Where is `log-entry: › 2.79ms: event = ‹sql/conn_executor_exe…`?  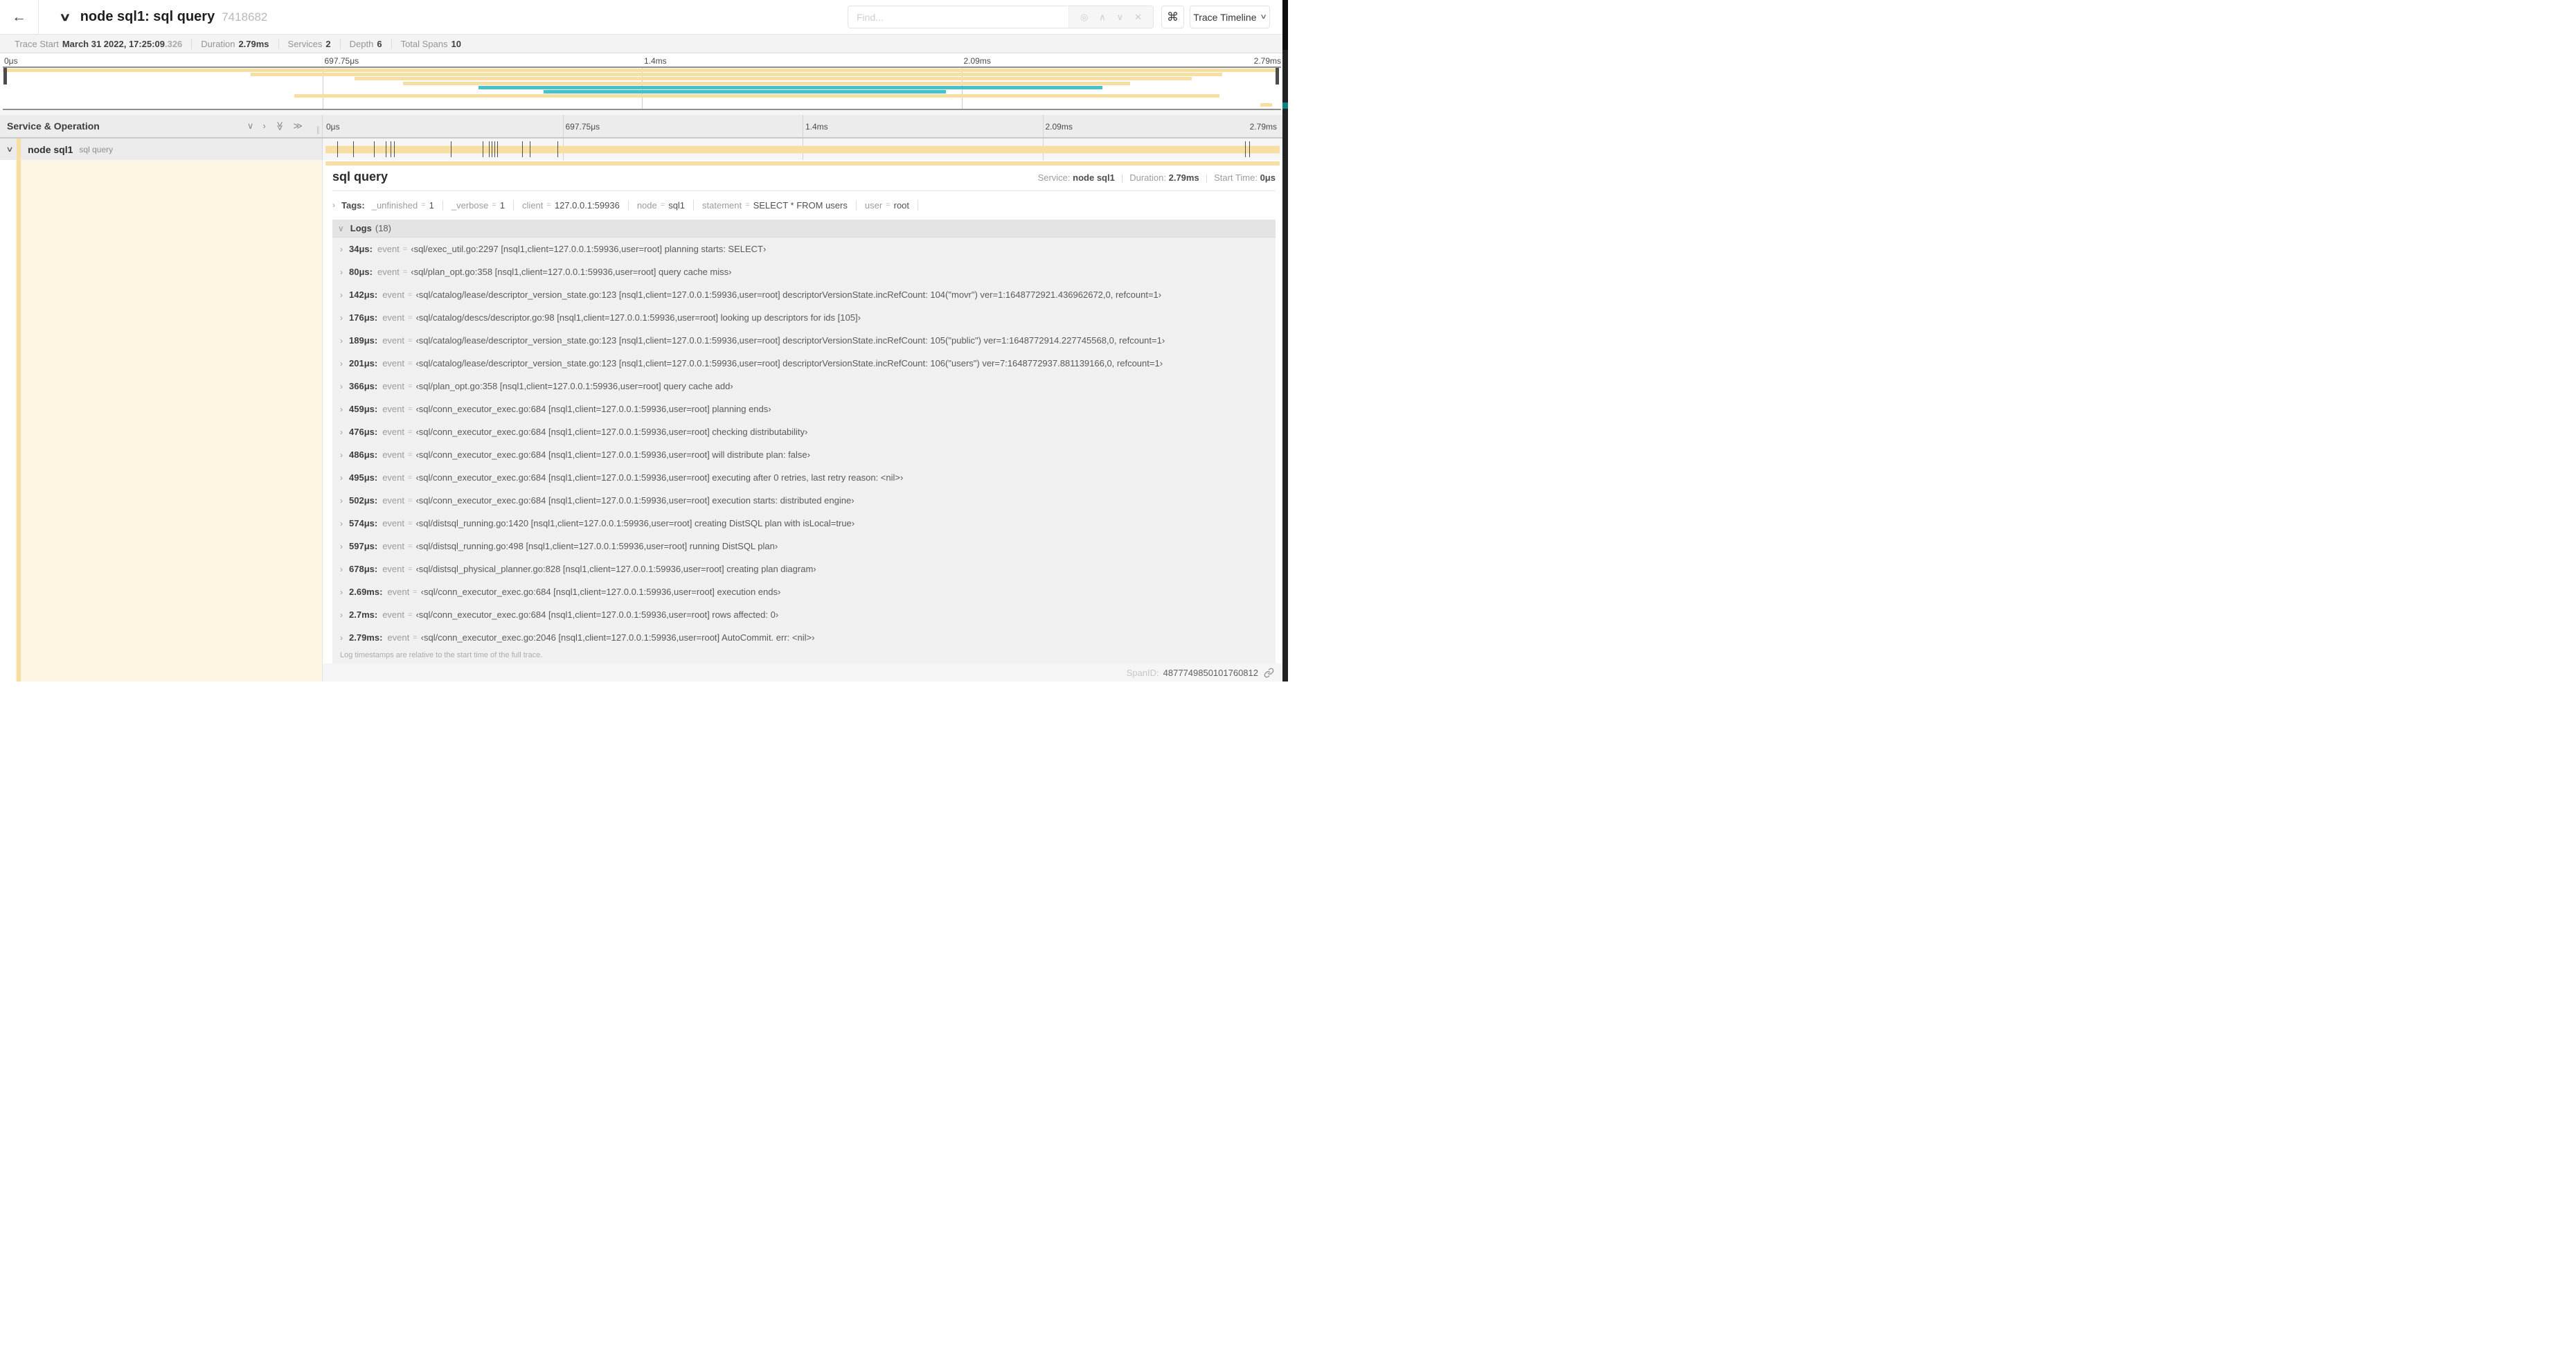
log-entry: › 2.79ms: event = ‹sql/conn_executor_exe… is located at coordinates (804, 637).